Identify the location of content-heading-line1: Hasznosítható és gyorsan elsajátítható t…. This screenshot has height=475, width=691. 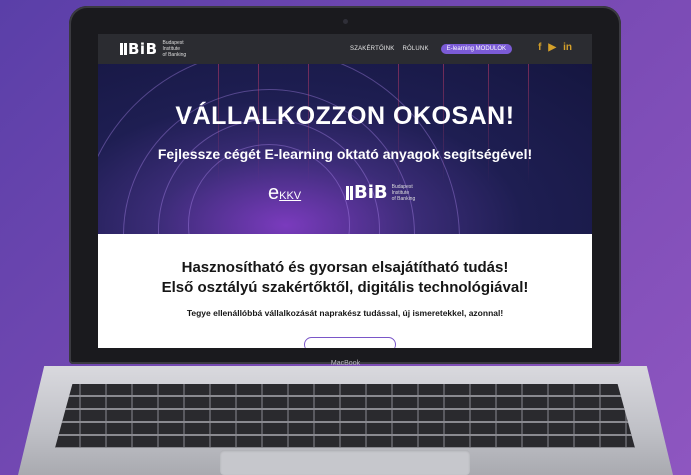
(345, 267).